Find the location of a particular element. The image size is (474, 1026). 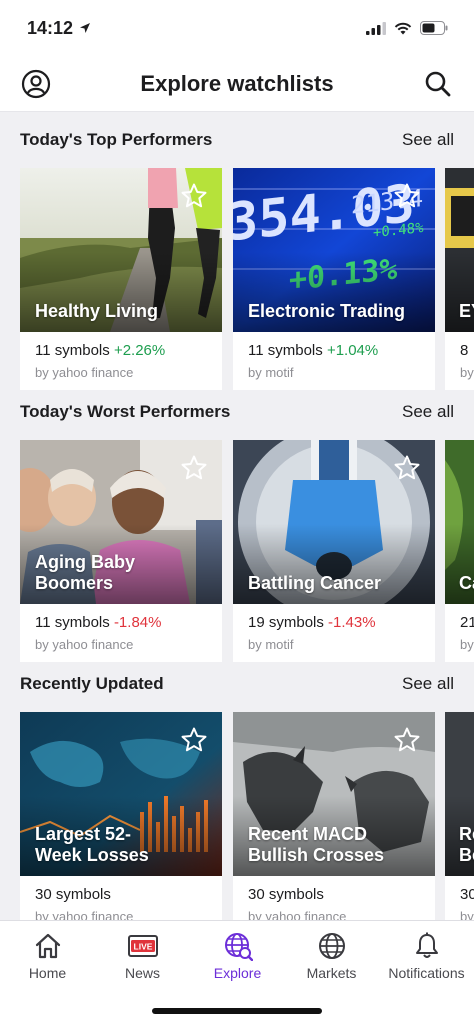

cellular-signal-icon is located at coordinates (376, 28).